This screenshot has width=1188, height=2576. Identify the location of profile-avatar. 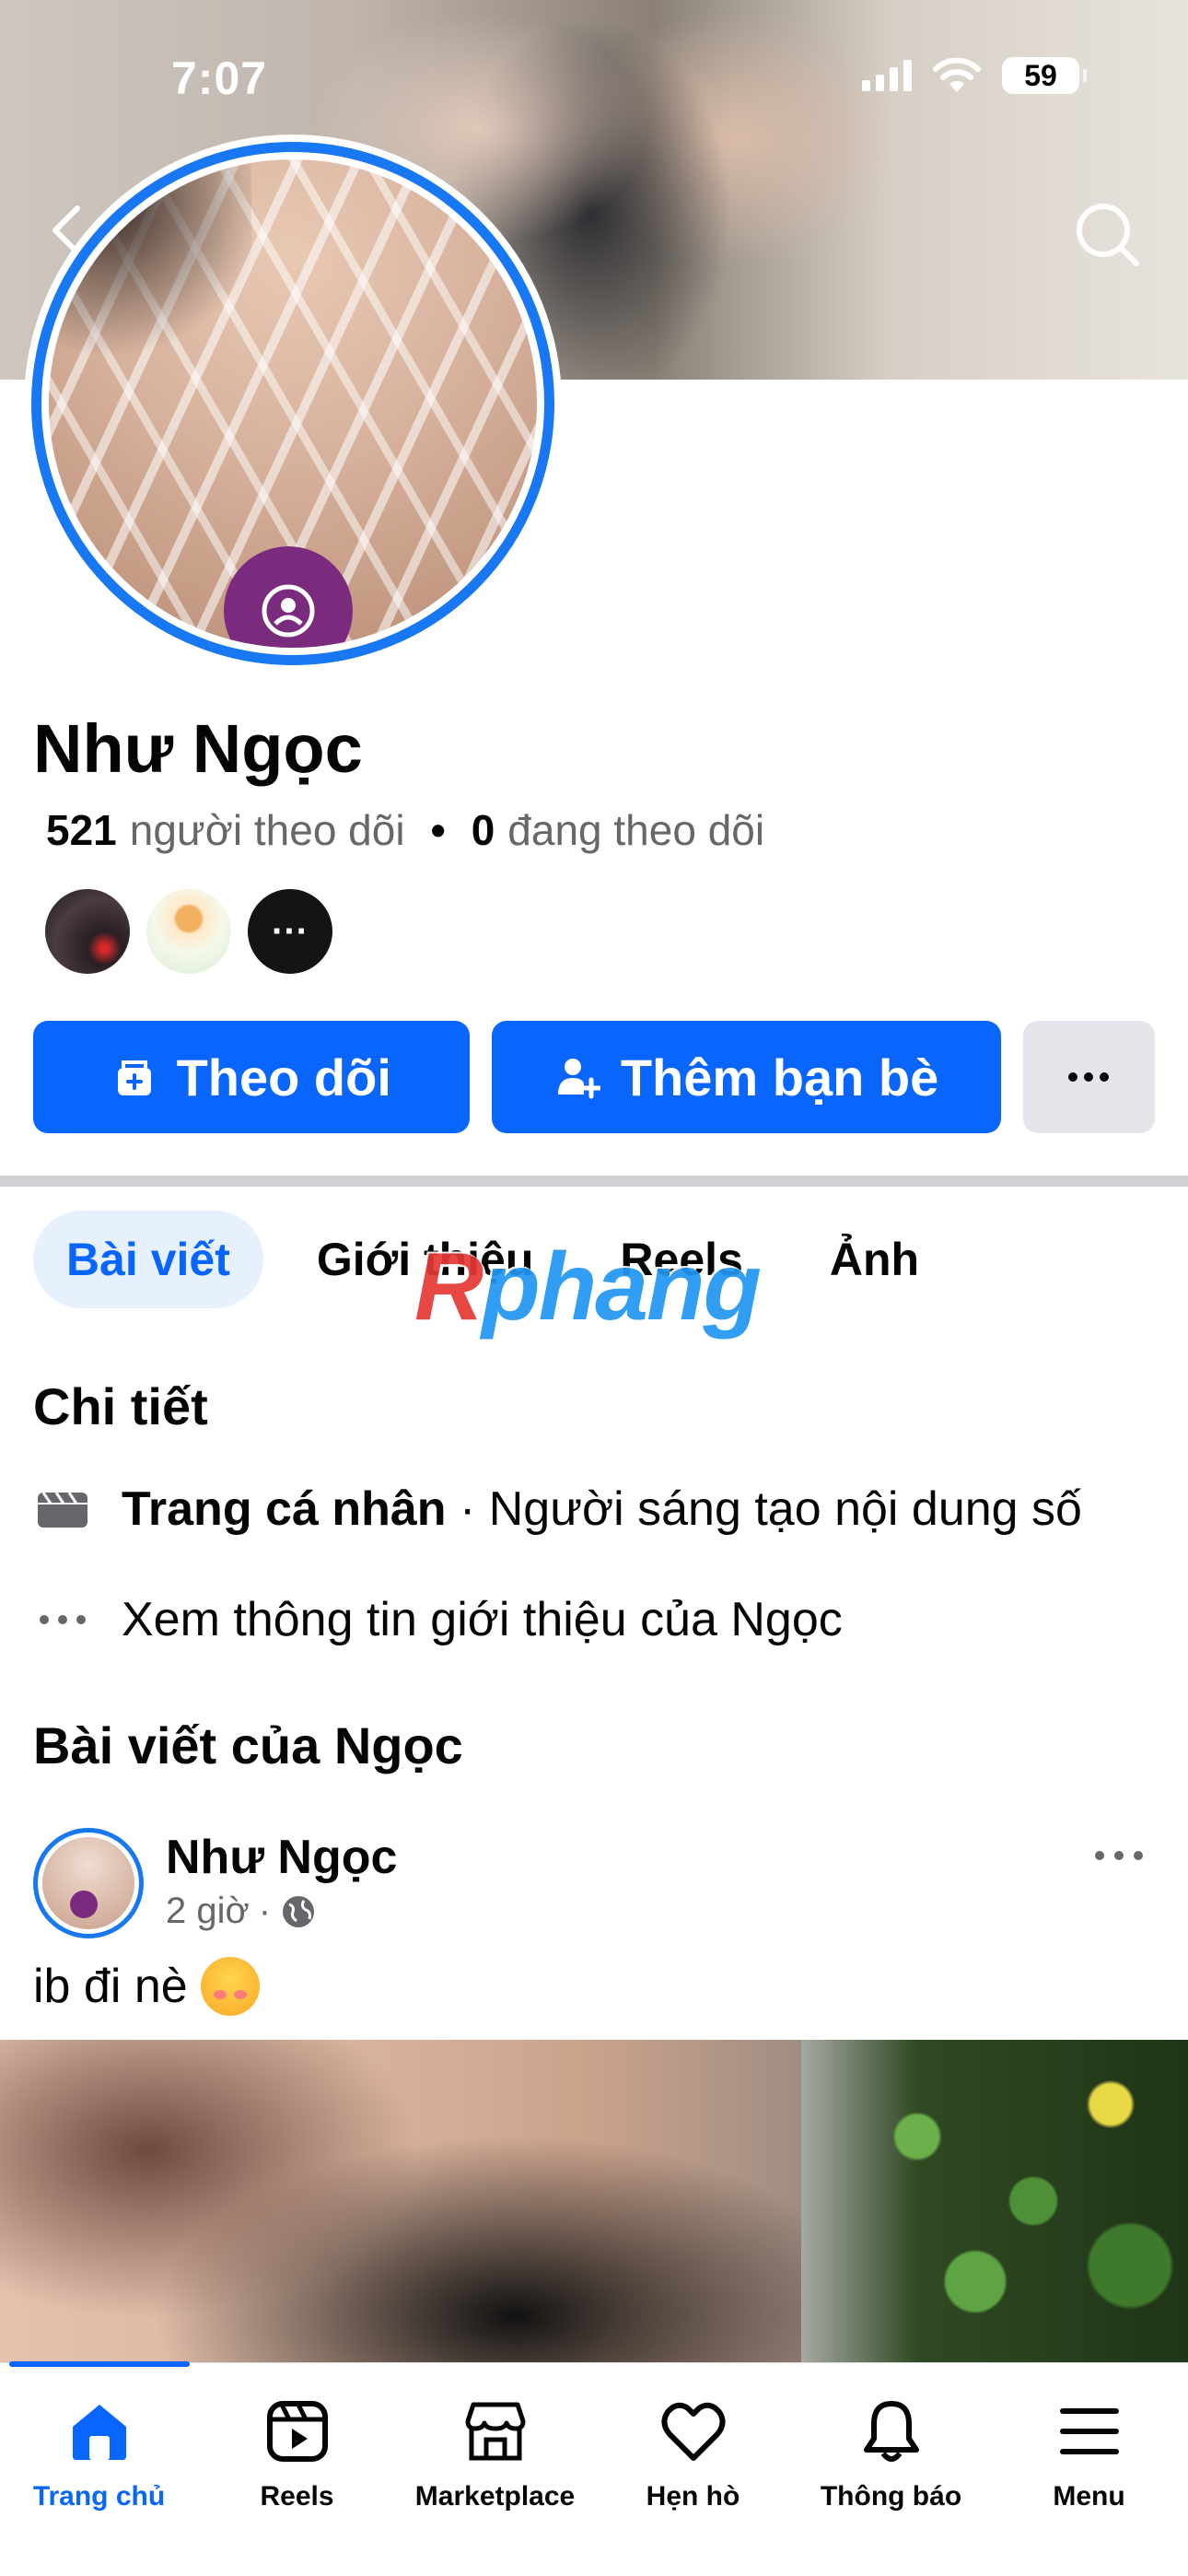
(293, 404).